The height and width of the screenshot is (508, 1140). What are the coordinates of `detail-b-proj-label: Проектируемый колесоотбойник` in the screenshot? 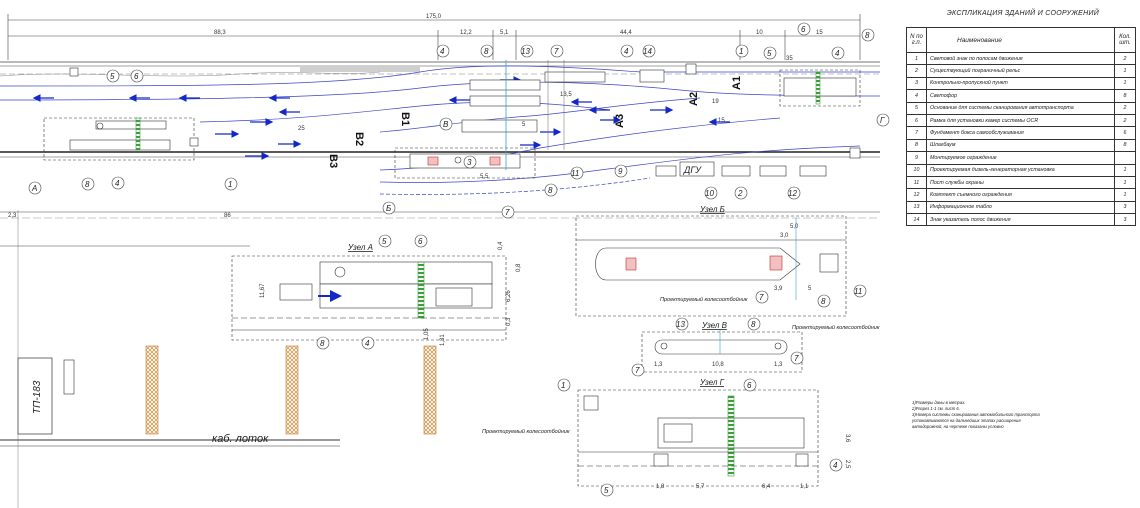 It's located at (704, 299).